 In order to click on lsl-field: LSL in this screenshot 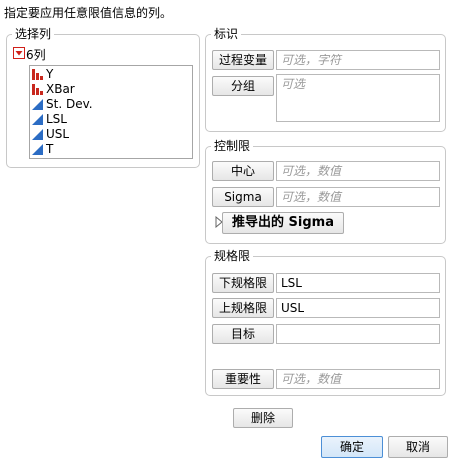, I will do `click(358, 283)`.